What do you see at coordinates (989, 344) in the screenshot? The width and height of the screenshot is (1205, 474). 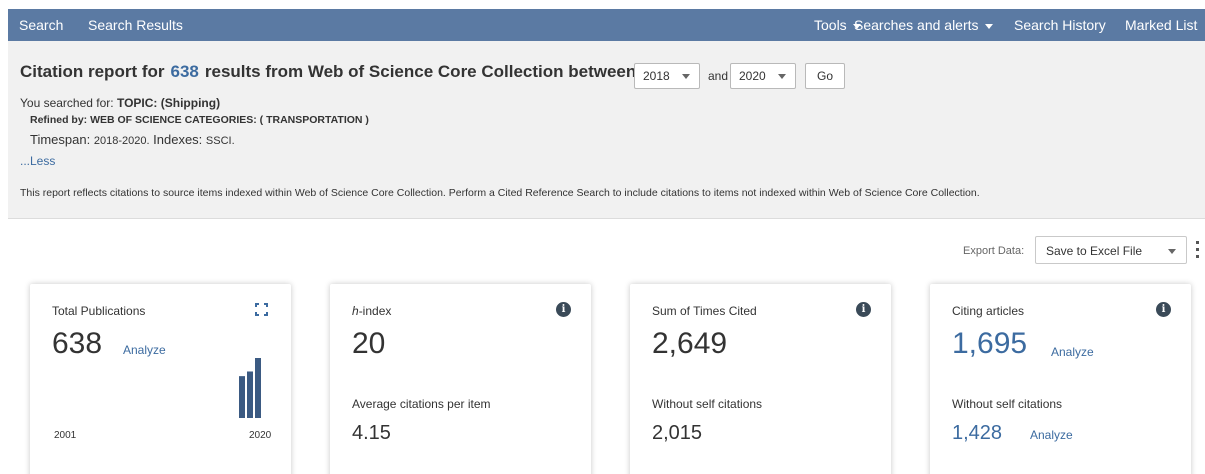 I see `citing-articles-value: 1,695` at bounding box center [989, 344].